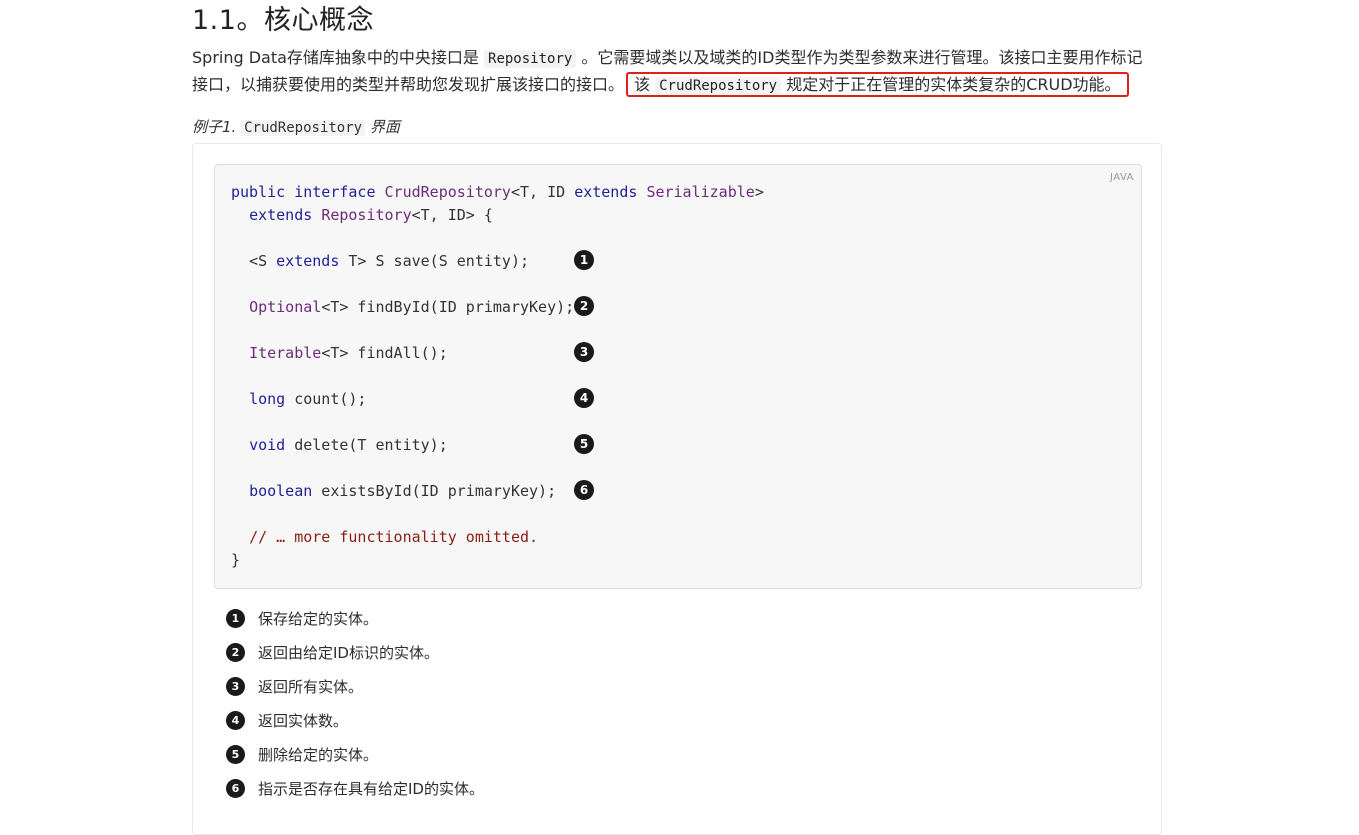  Describe the element at coordinates (303, 128) in the screenshot. I see `caption-code: CrudRepository` at that location.